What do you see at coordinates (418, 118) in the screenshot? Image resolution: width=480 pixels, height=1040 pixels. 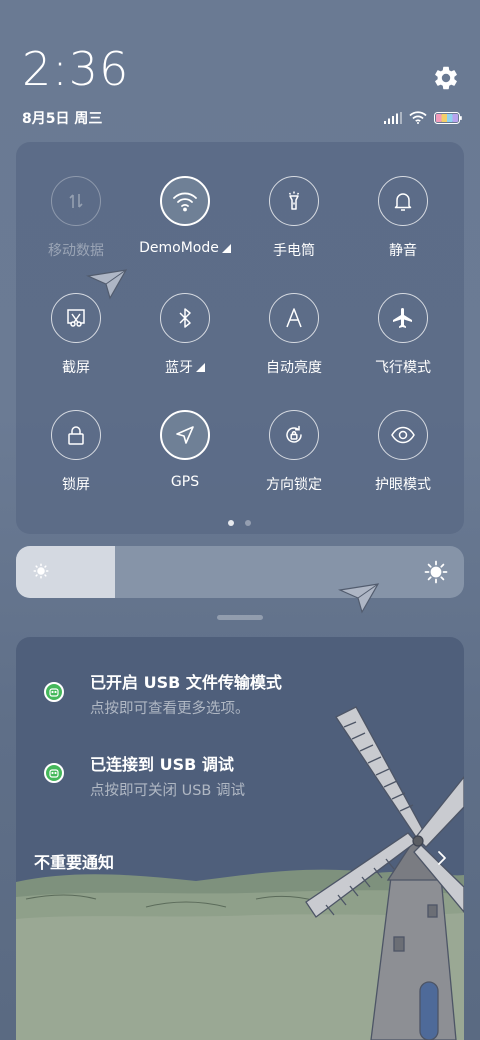 I see `wifi-status-icon` at bounding box center [418, 118].